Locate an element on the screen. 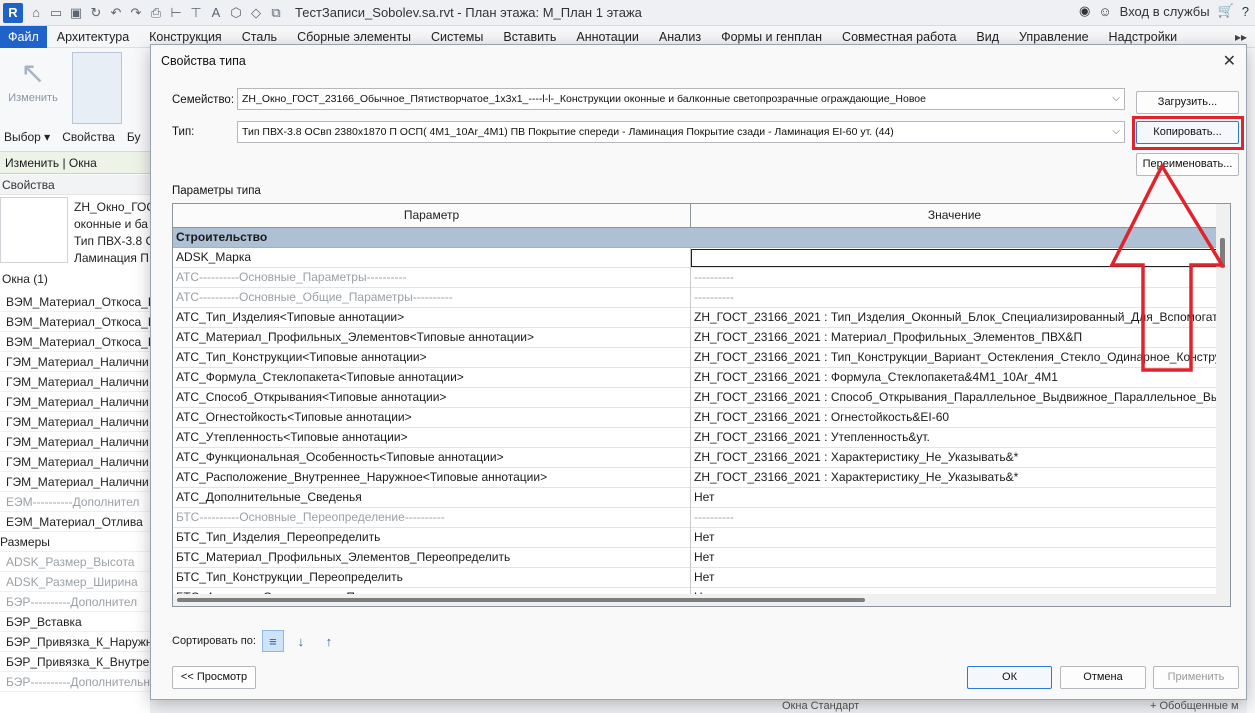 This screenshot has width=1255, height=713. palette-group-header: Размеры is located at coordinates (75, 542).